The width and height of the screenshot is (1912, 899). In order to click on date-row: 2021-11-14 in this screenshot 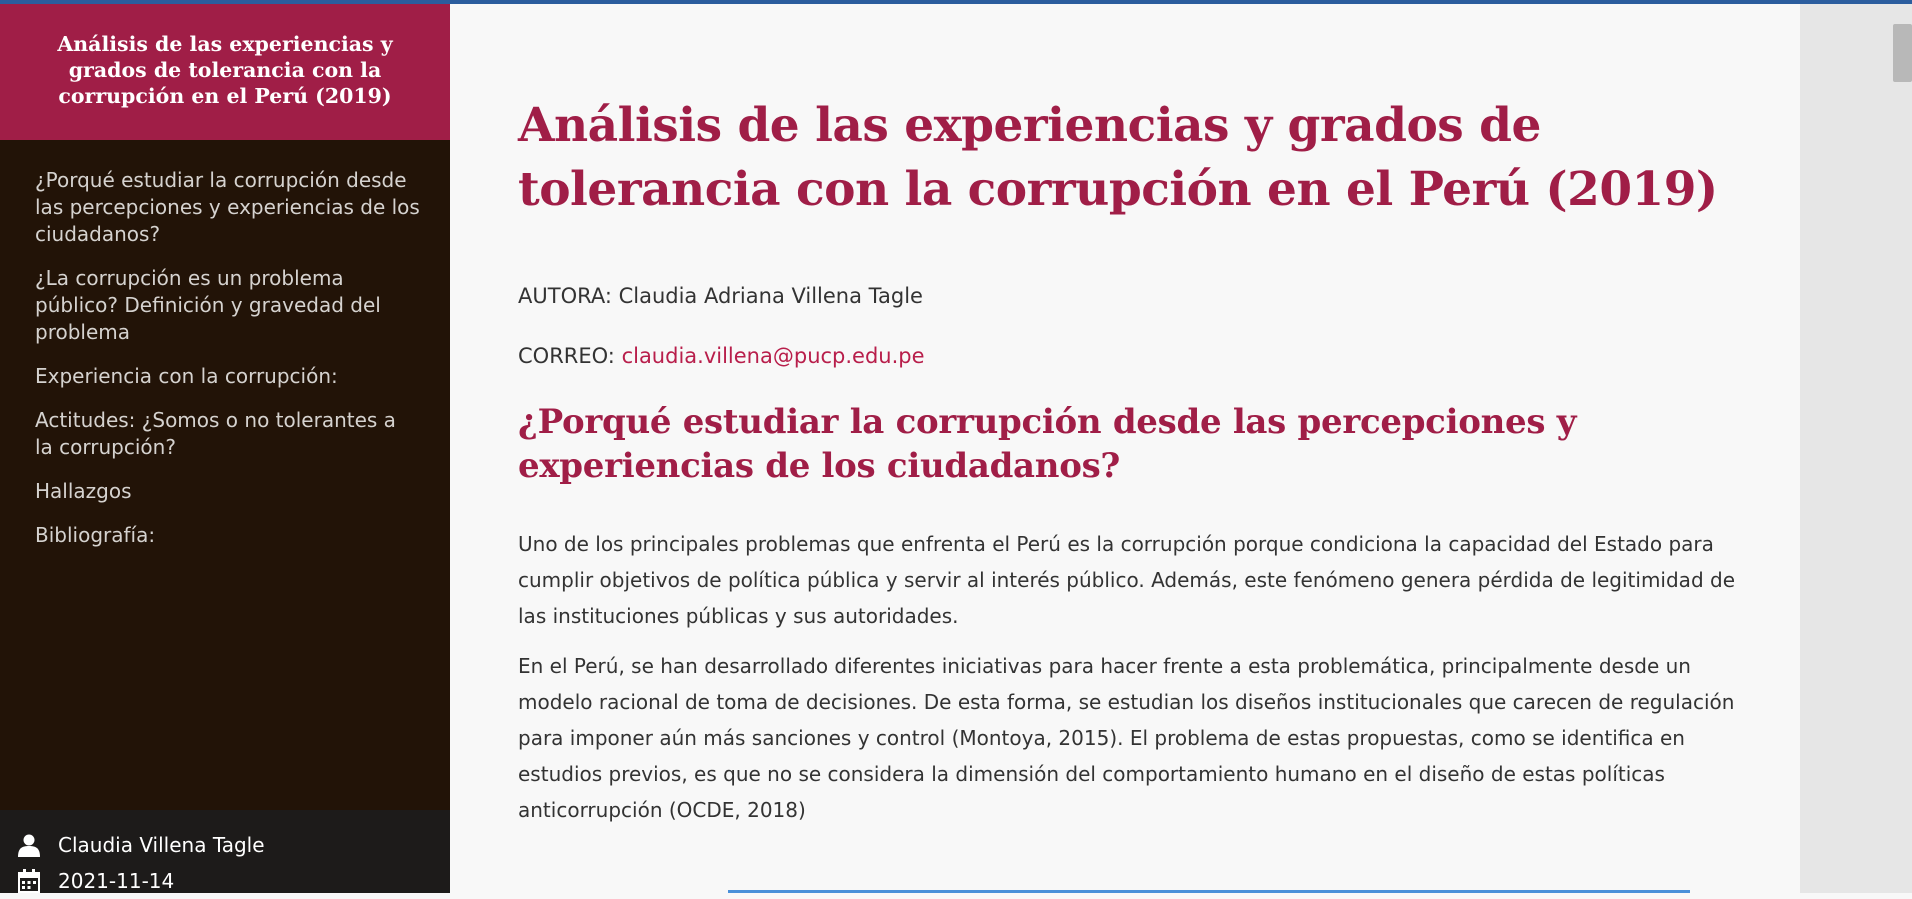, I will do `click(225, 881)`.